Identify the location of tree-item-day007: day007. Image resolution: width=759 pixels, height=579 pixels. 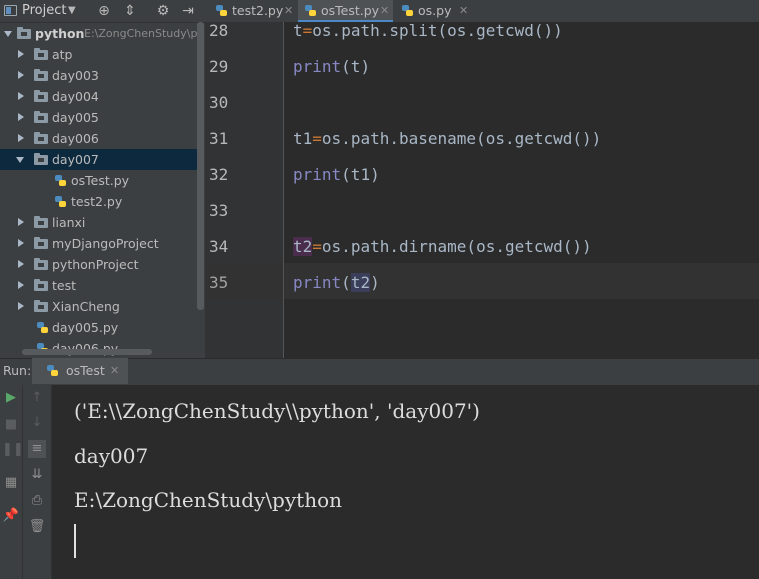
(98, 159).